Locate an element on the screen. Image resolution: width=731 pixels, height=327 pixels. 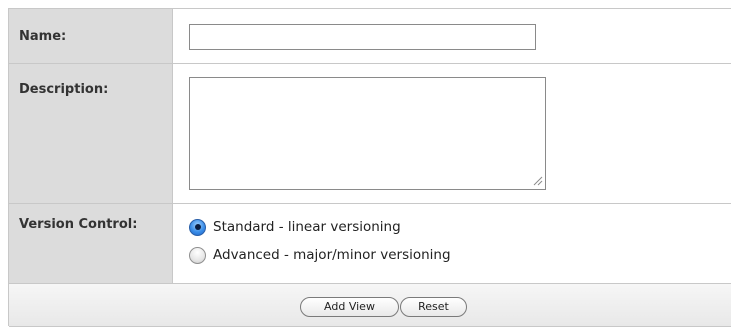
resize-grip-icon is located at coordinates (537, 180).